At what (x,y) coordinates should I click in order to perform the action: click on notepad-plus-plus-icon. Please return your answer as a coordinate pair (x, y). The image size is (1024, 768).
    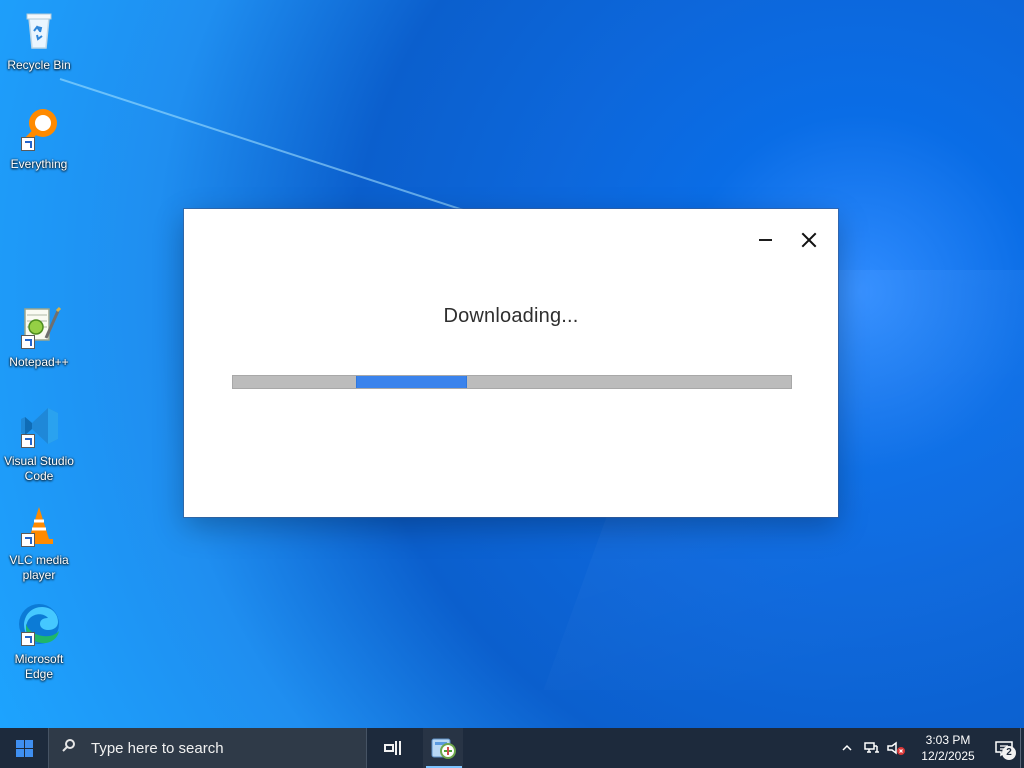
    Looking at the image, I should click on (39, 327).